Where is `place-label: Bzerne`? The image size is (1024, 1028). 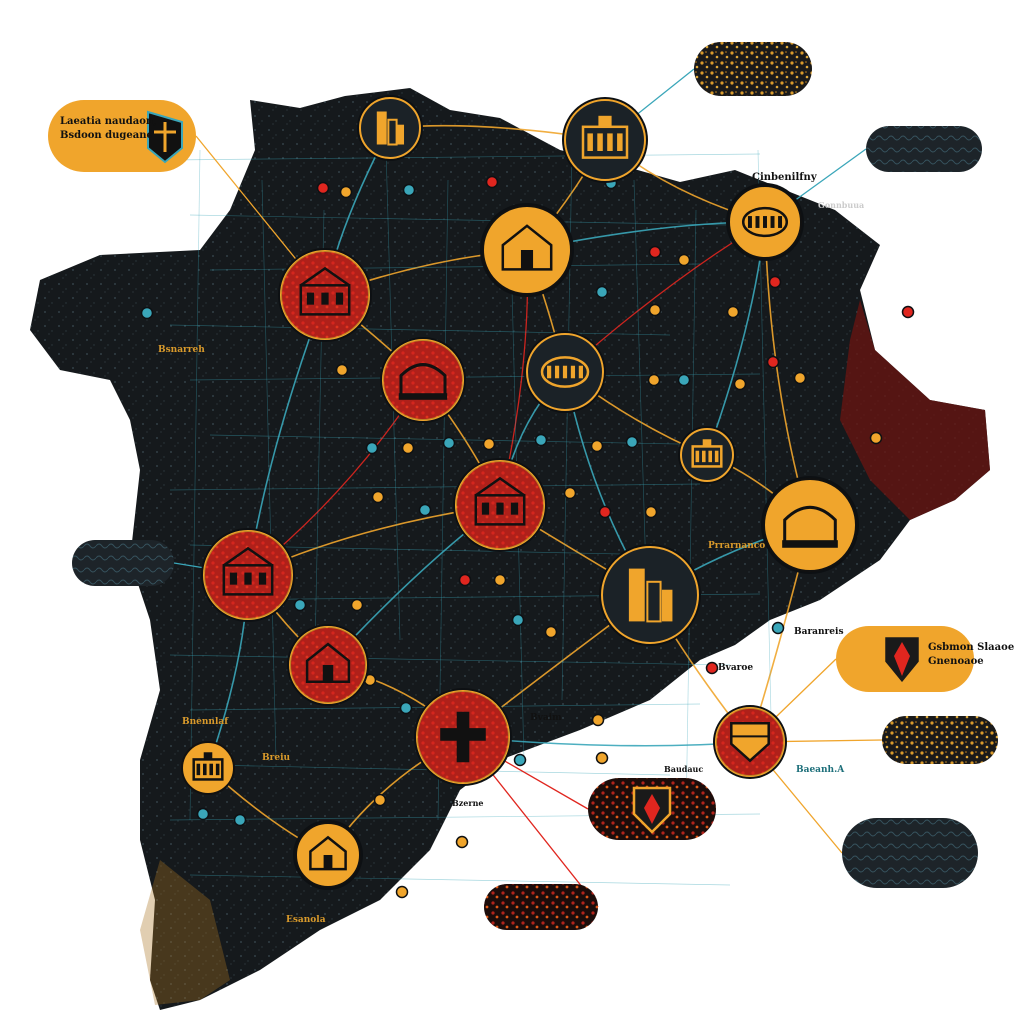 place-label: Bzerne is located at coordinates (468, 803).